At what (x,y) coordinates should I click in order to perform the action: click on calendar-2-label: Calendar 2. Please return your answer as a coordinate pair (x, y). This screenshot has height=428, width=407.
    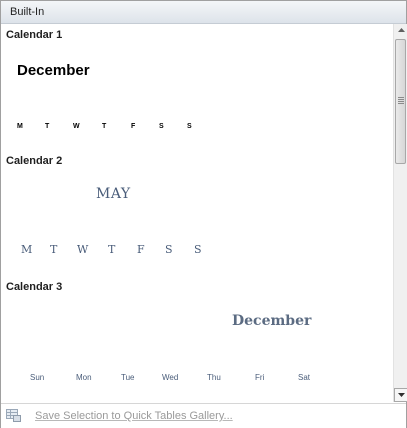
    Looking at the image, I should click on (34, 161).